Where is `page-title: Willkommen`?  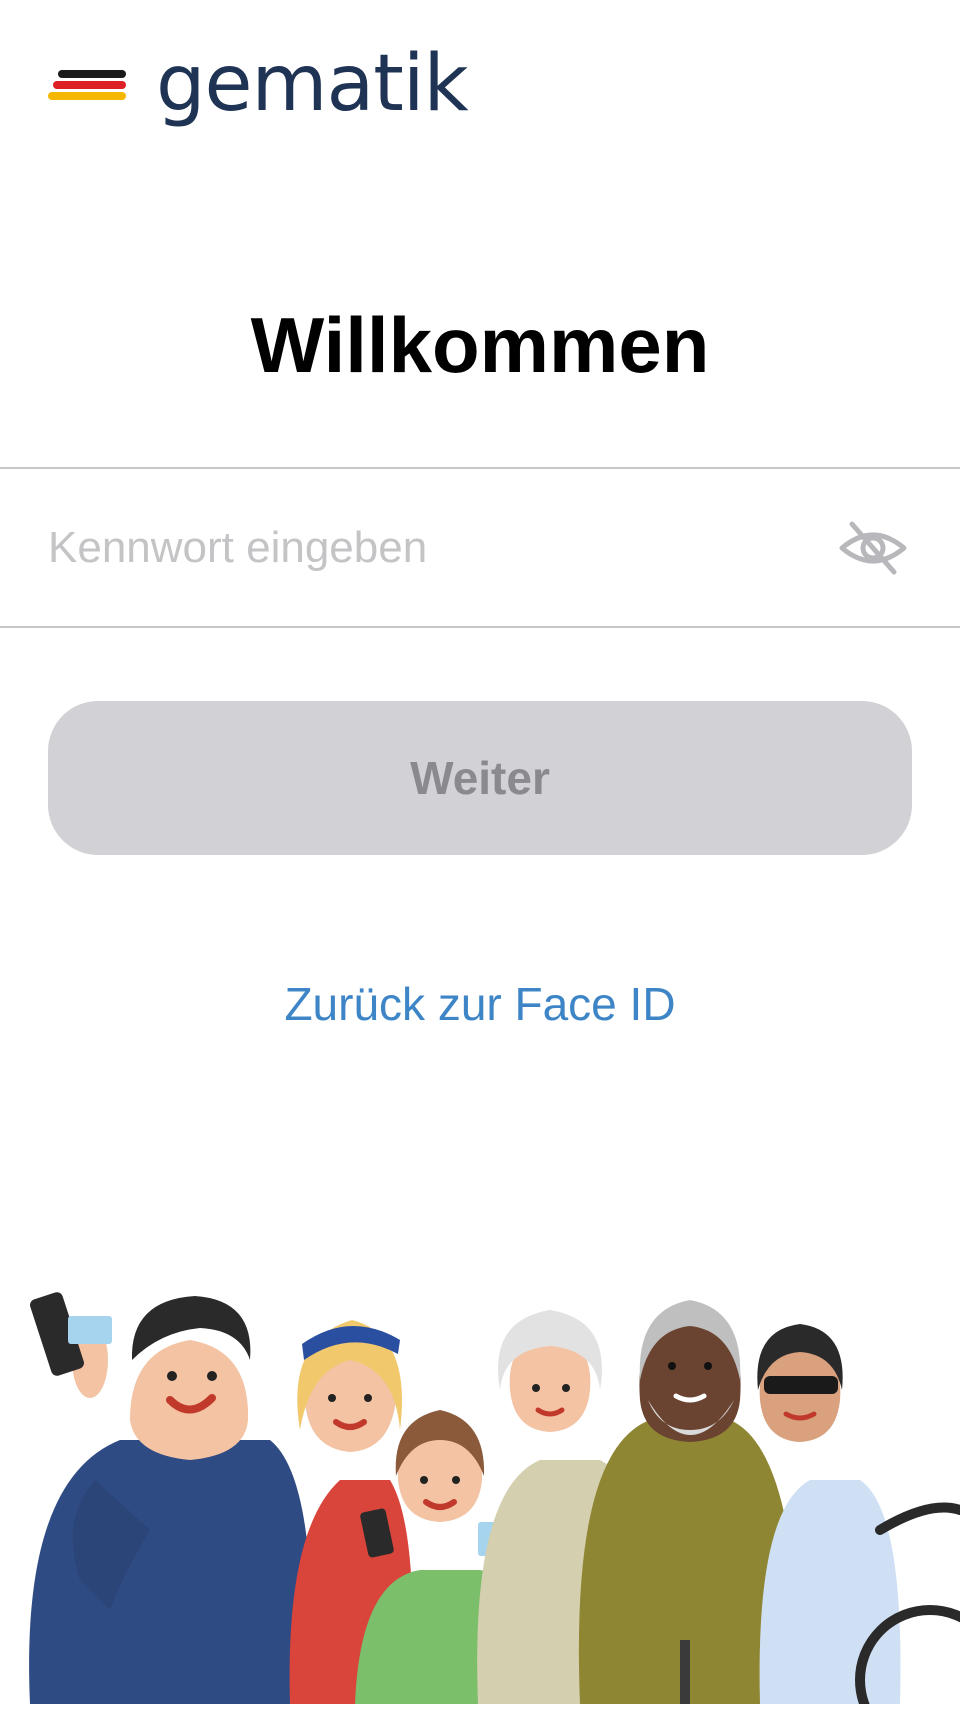 page-title: Willkommen is located at coordinates (480, 345).